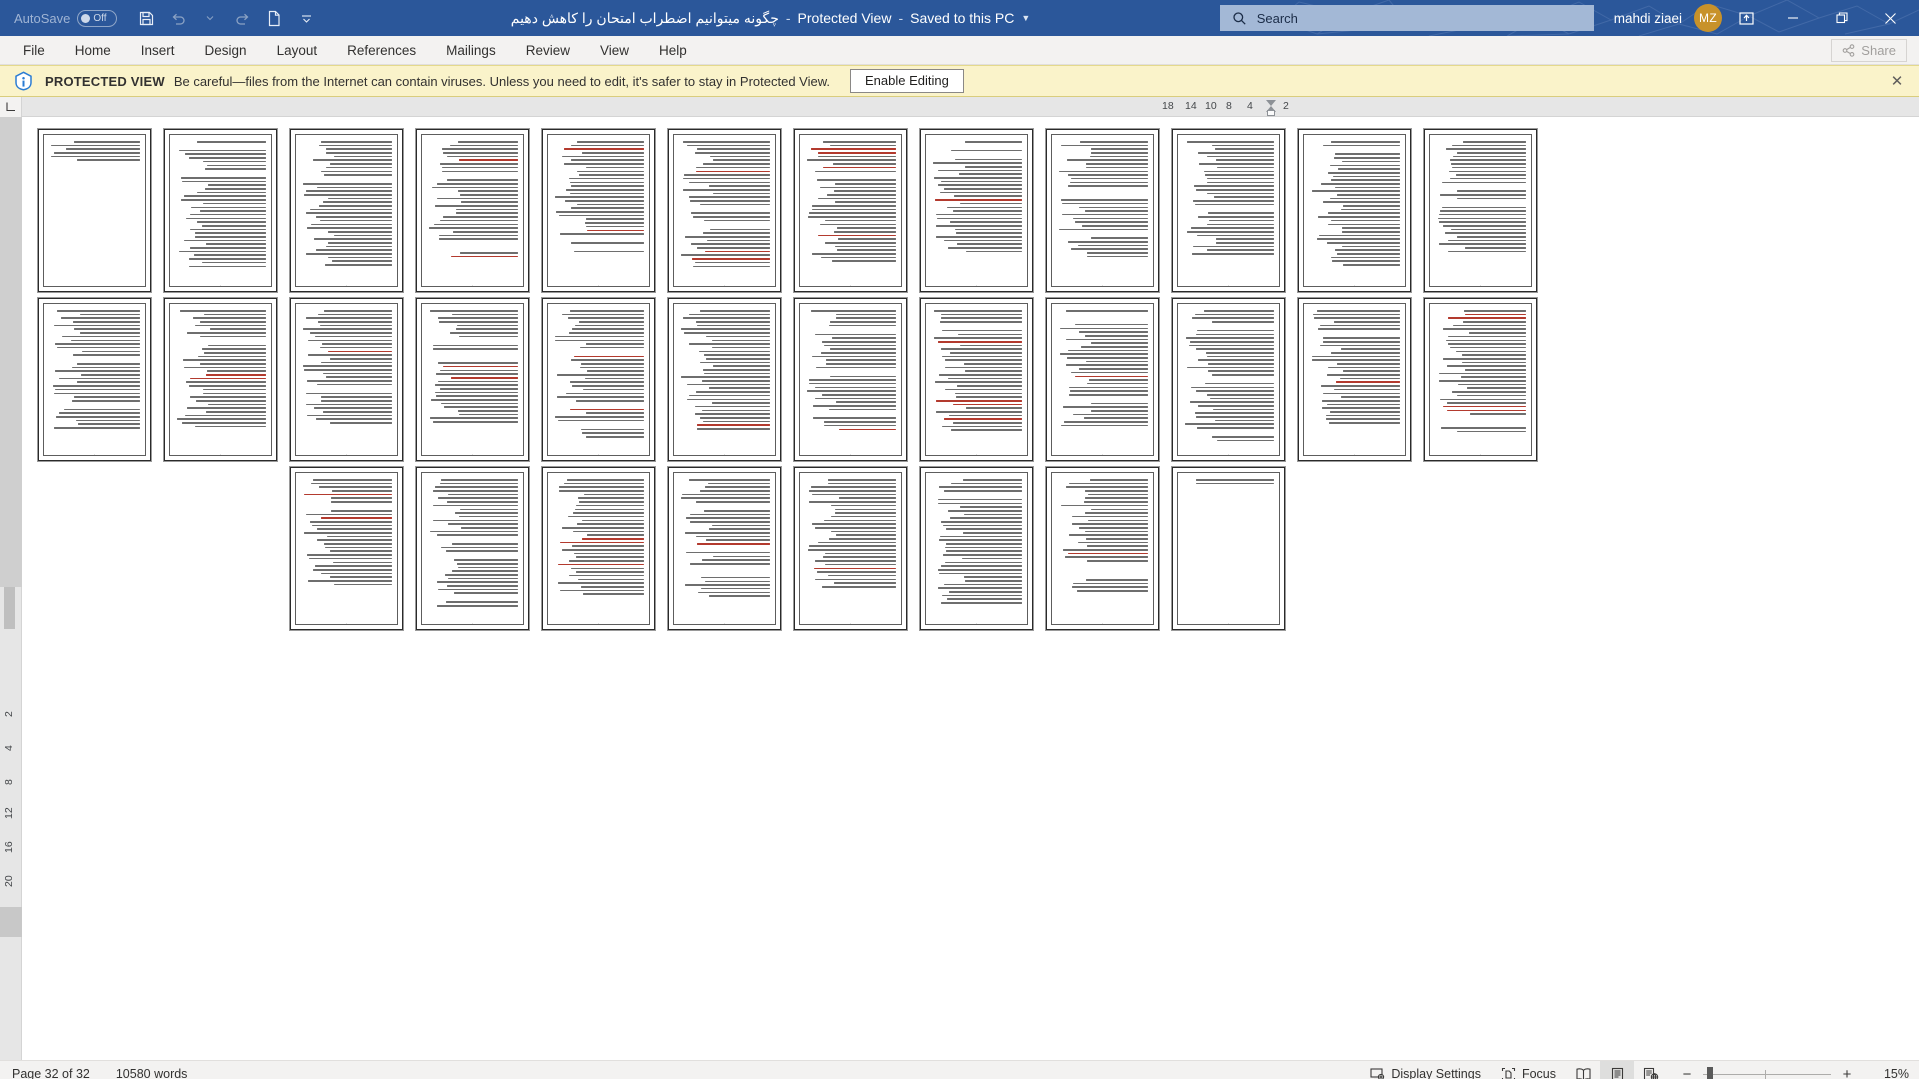 The image size is (1919, 1079). Describe the element at coordinates (1406, 18) in the screenshot. I see `search-input: Search` at that location.